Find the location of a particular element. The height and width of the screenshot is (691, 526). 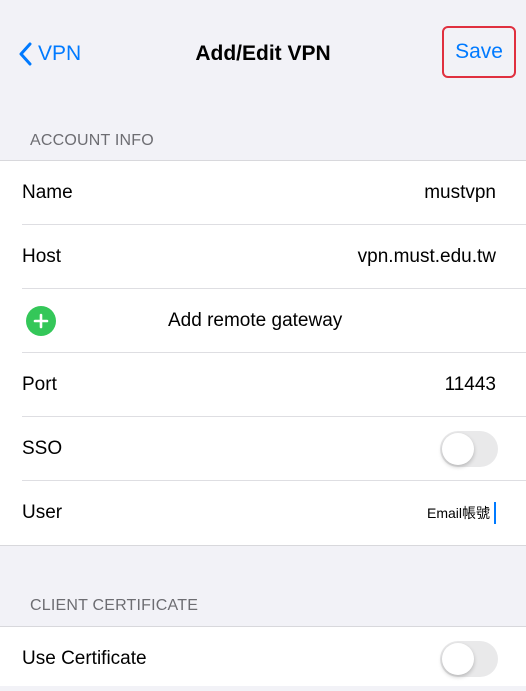

user-label: User is located at coordinates (42, 512).